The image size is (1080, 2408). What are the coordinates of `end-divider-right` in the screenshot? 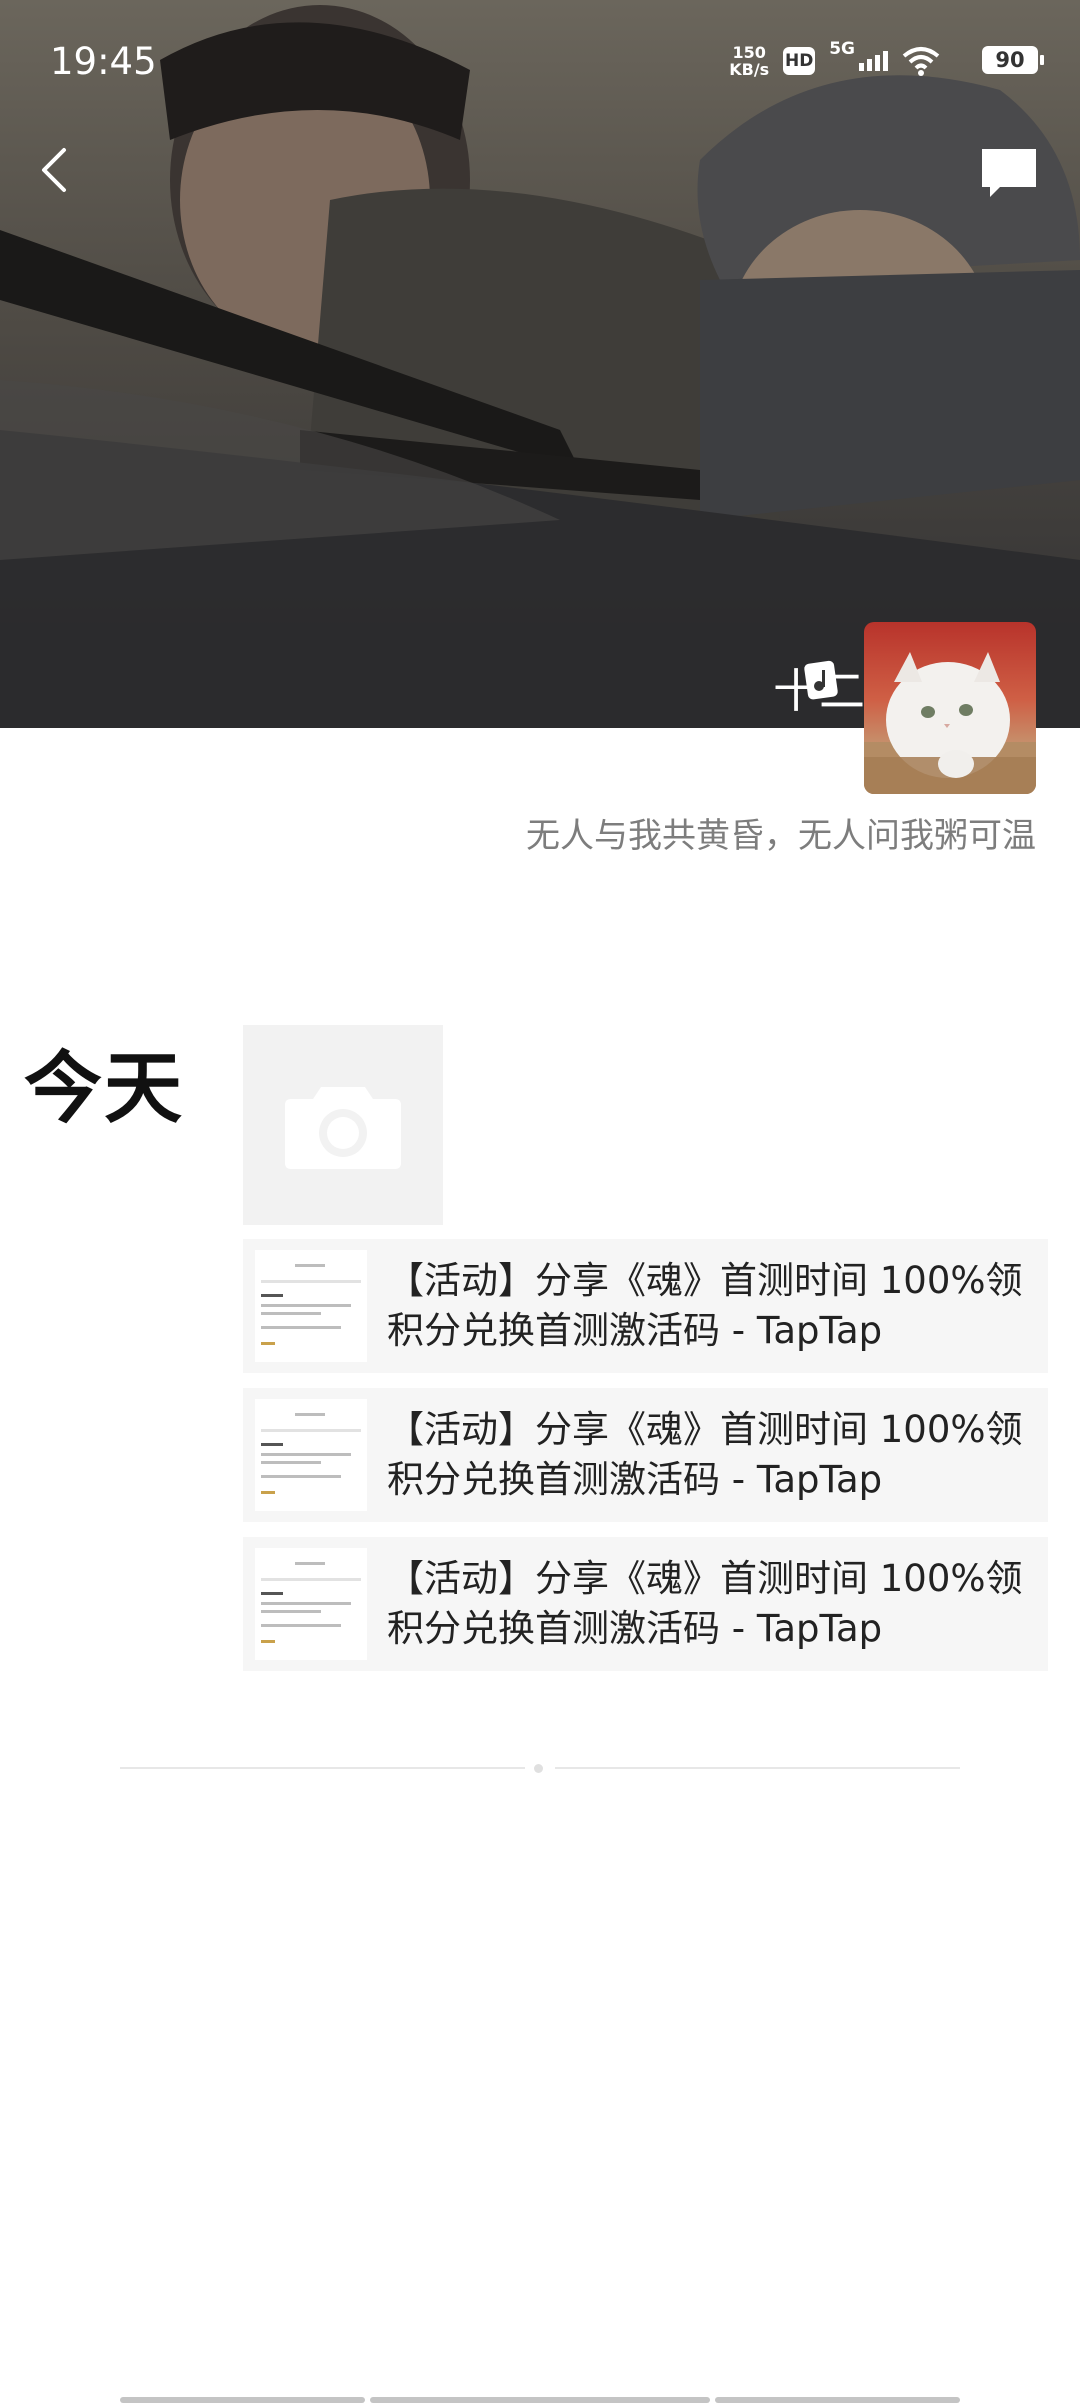 It's located at (757, 1768).